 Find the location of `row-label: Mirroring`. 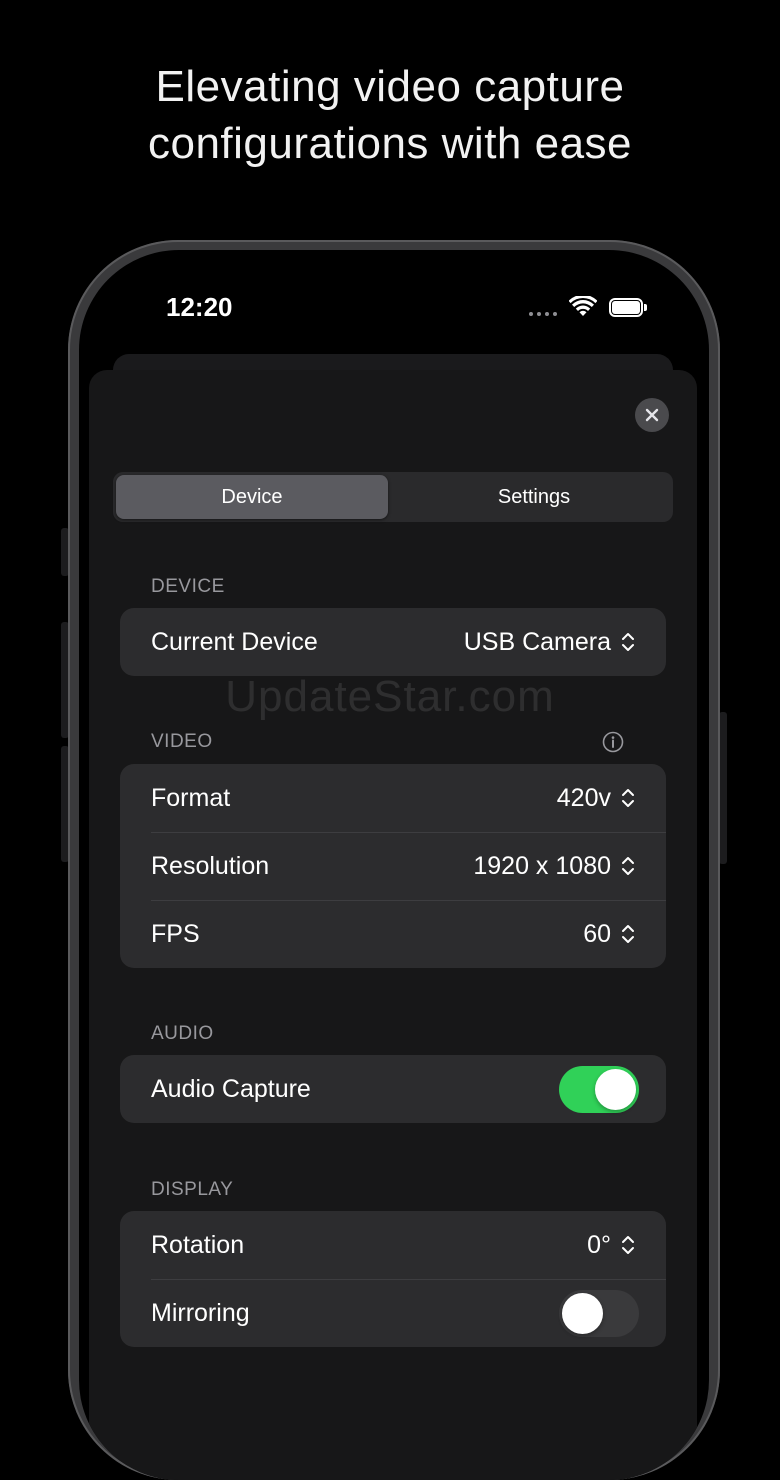

row-label: Mirroring is located at coordinates (200, 1313).